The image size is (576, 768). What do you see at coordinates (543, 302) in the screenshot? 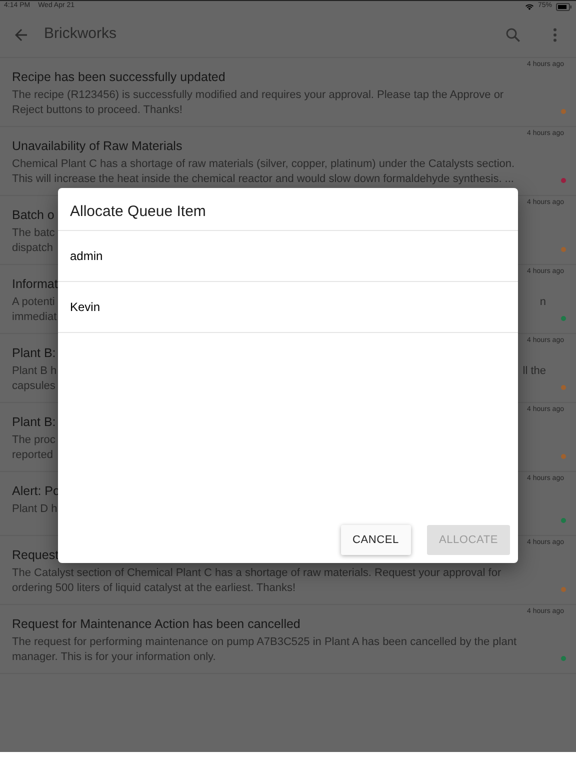
I see `notification-text: n` at bounding box center [543, 302].